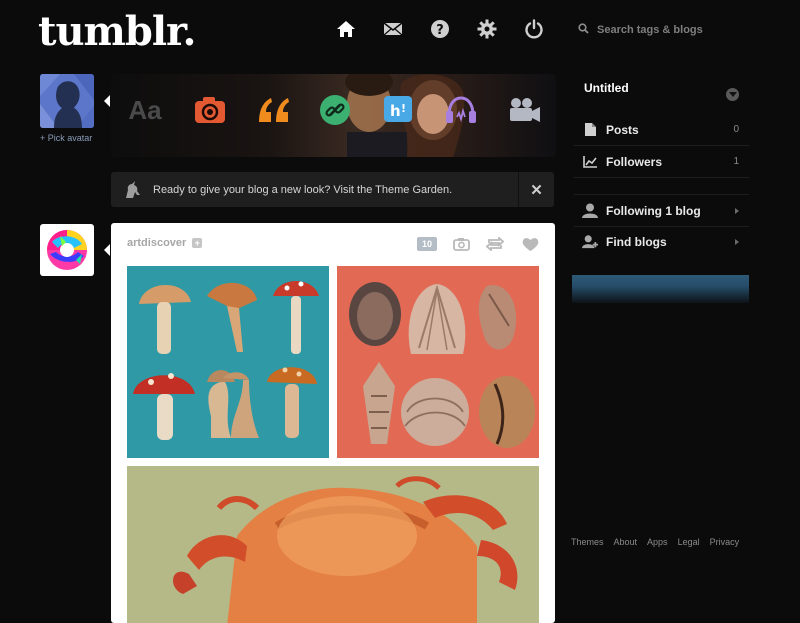 The width and height of the screenshot is (800, 623). I want to click on unicorn-icon, so click(133, 189).